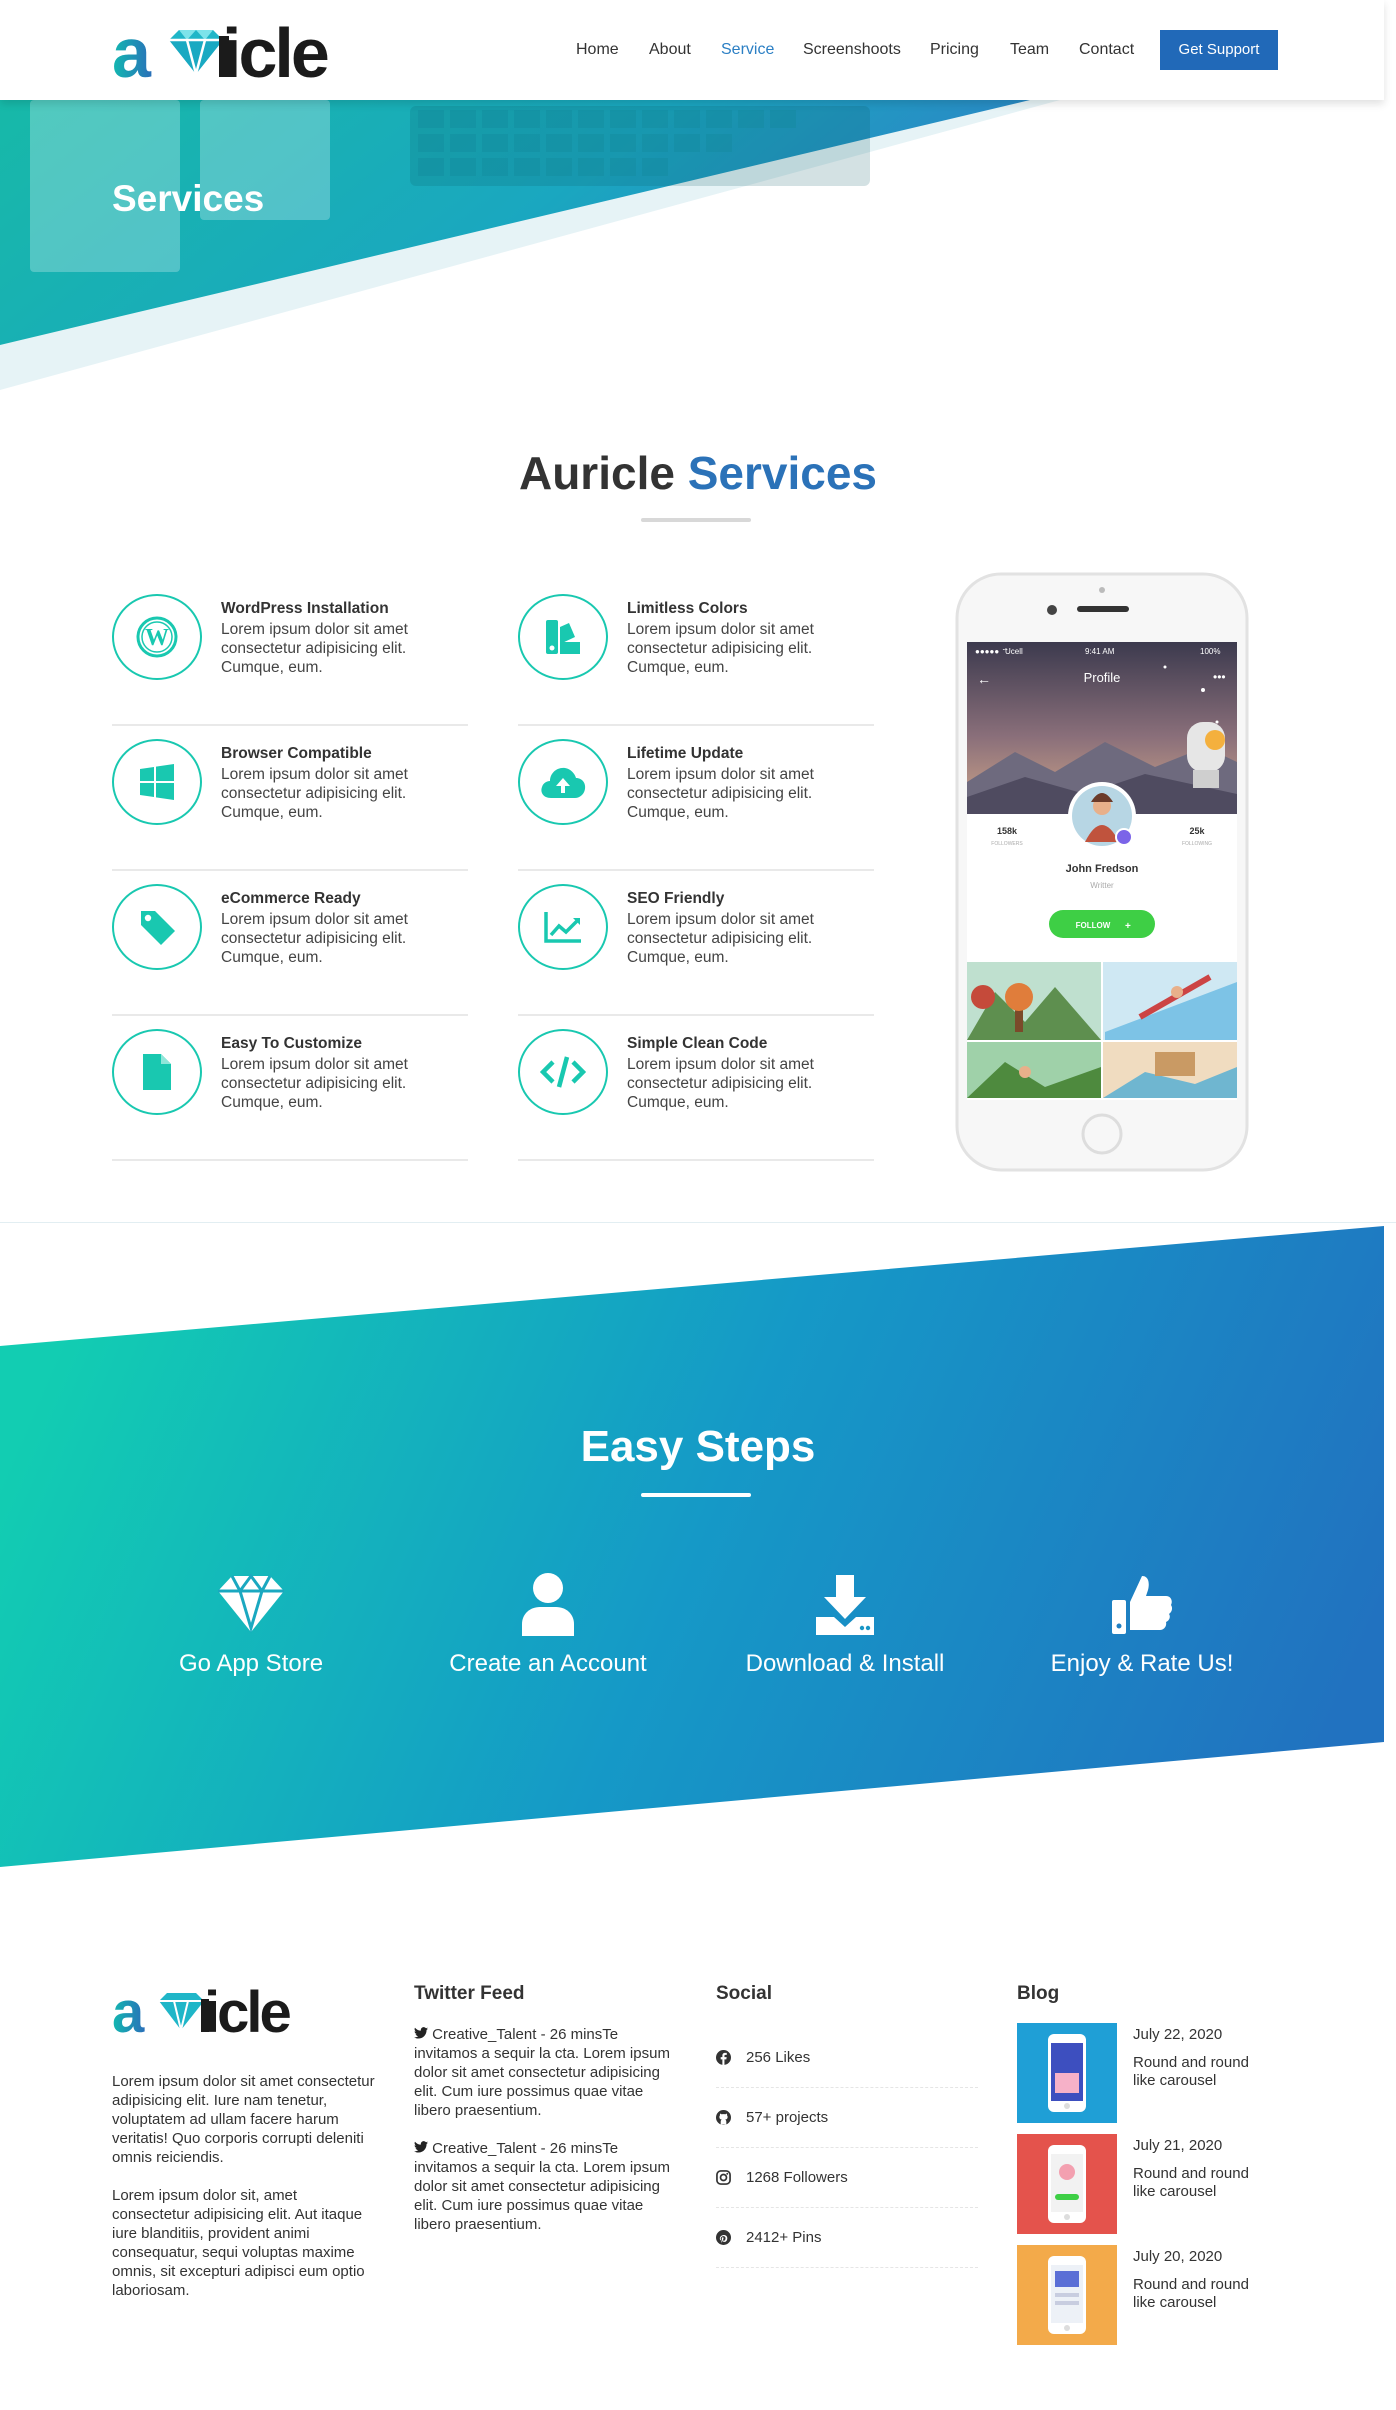 This screenshot has height=2410, width=1396. Describe the element at coordinates (847, 2118) in the screenshot. I see `social-github: 57+ projects` at that location.